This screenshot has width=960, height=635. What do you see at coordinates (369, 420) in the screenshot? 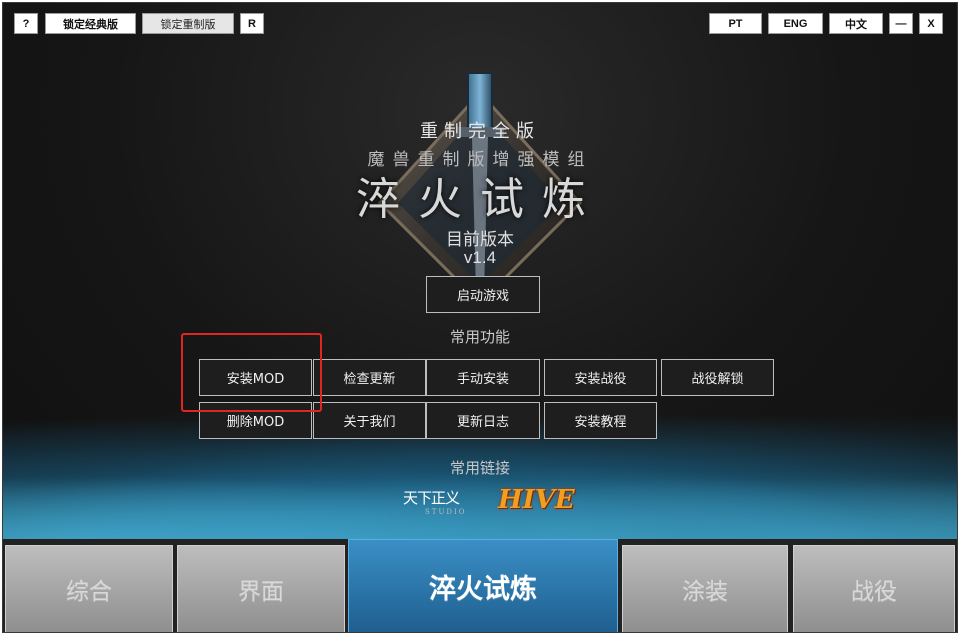
I see `about-us-button: 关于我们` at bounding box center [369, 420].